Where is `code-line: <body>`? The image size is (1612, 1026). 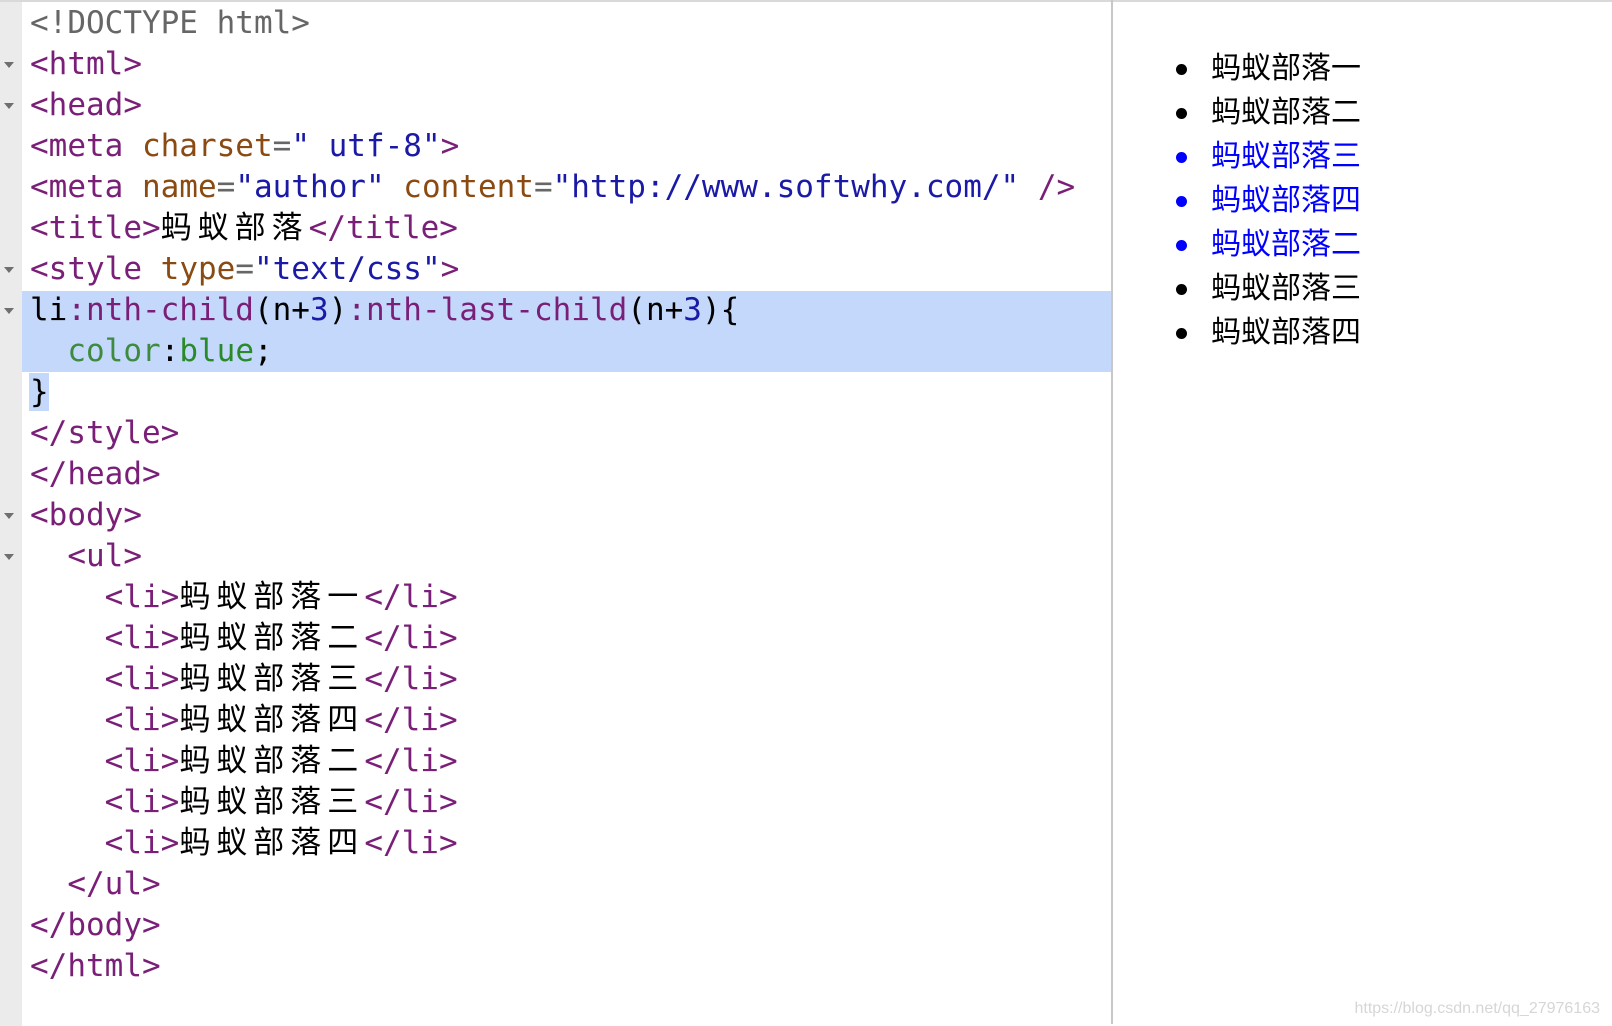 code-line: <body> is located at coordinates (86, 515).